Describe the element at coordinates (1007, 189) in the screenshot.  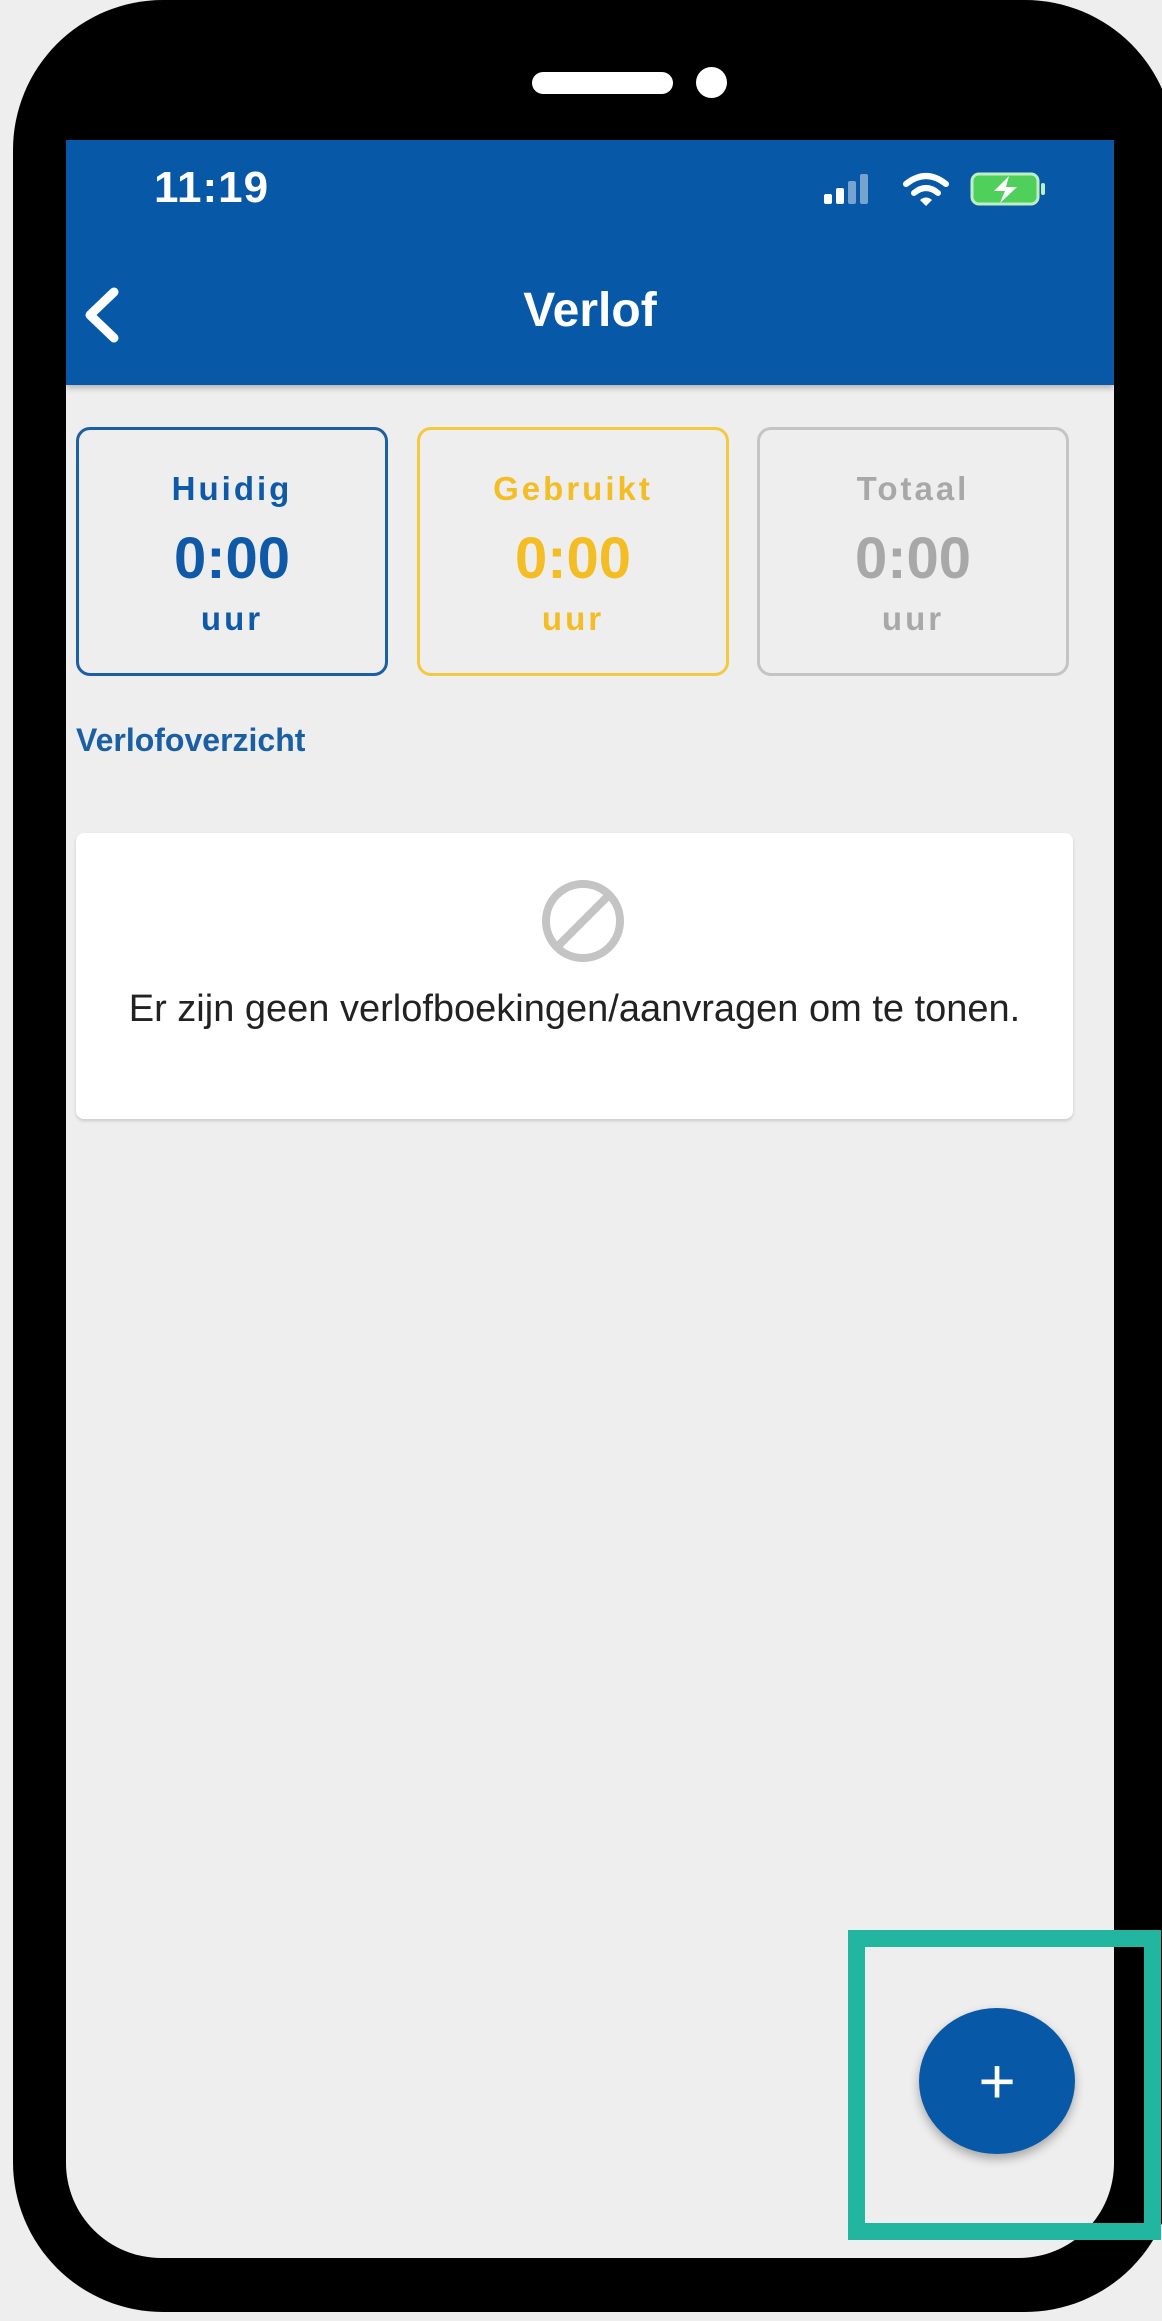
I see `battery-charging-icon` at that location.